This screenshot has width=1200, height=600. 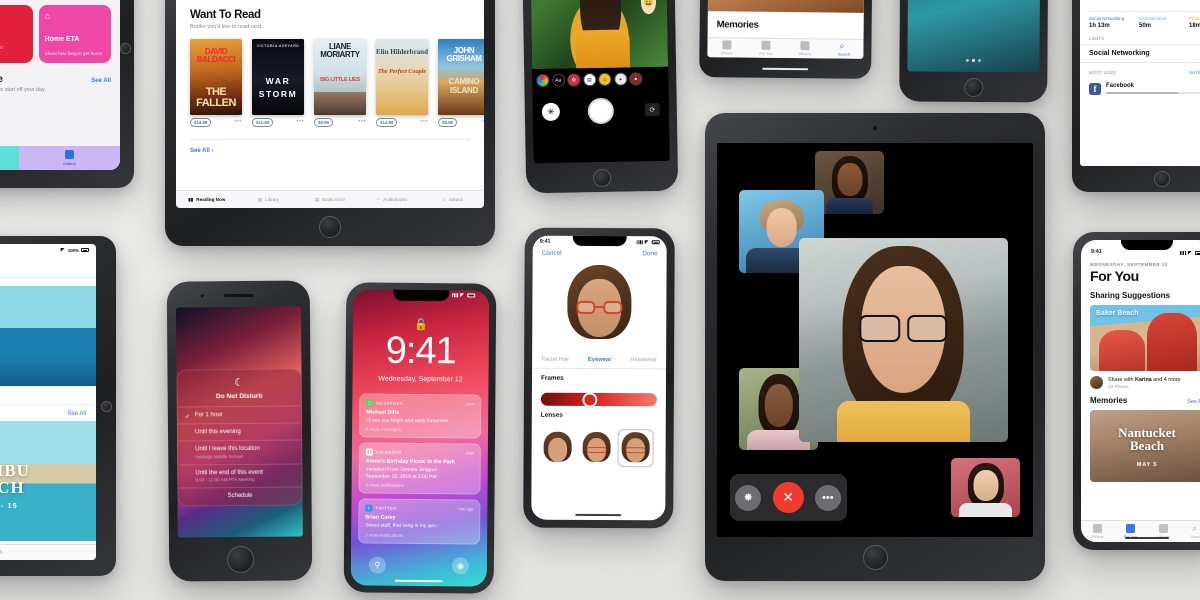 What do you see at coordinates (601, 111) in the screenshot?
I see `shutter-button` at bounding box center [601, 111].